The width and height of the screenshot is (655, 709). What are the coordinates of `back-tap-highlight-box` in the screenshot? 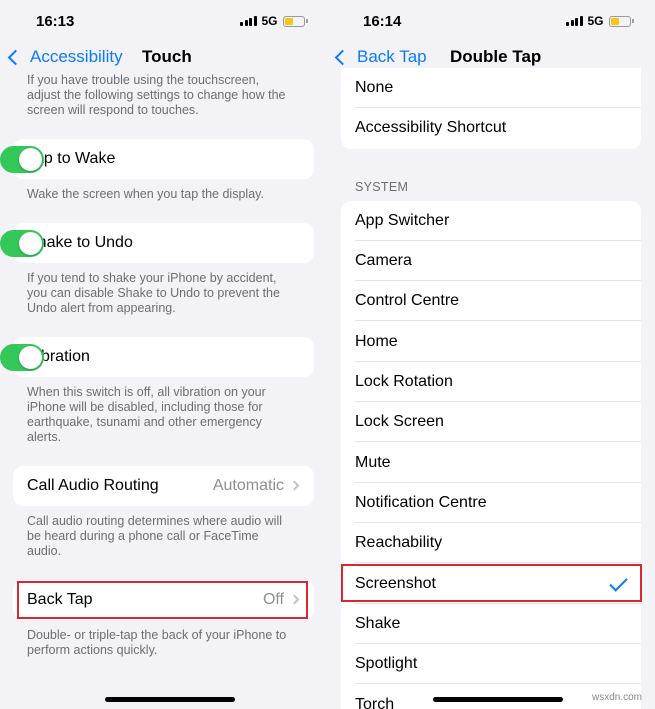 It's located at (162, 600).